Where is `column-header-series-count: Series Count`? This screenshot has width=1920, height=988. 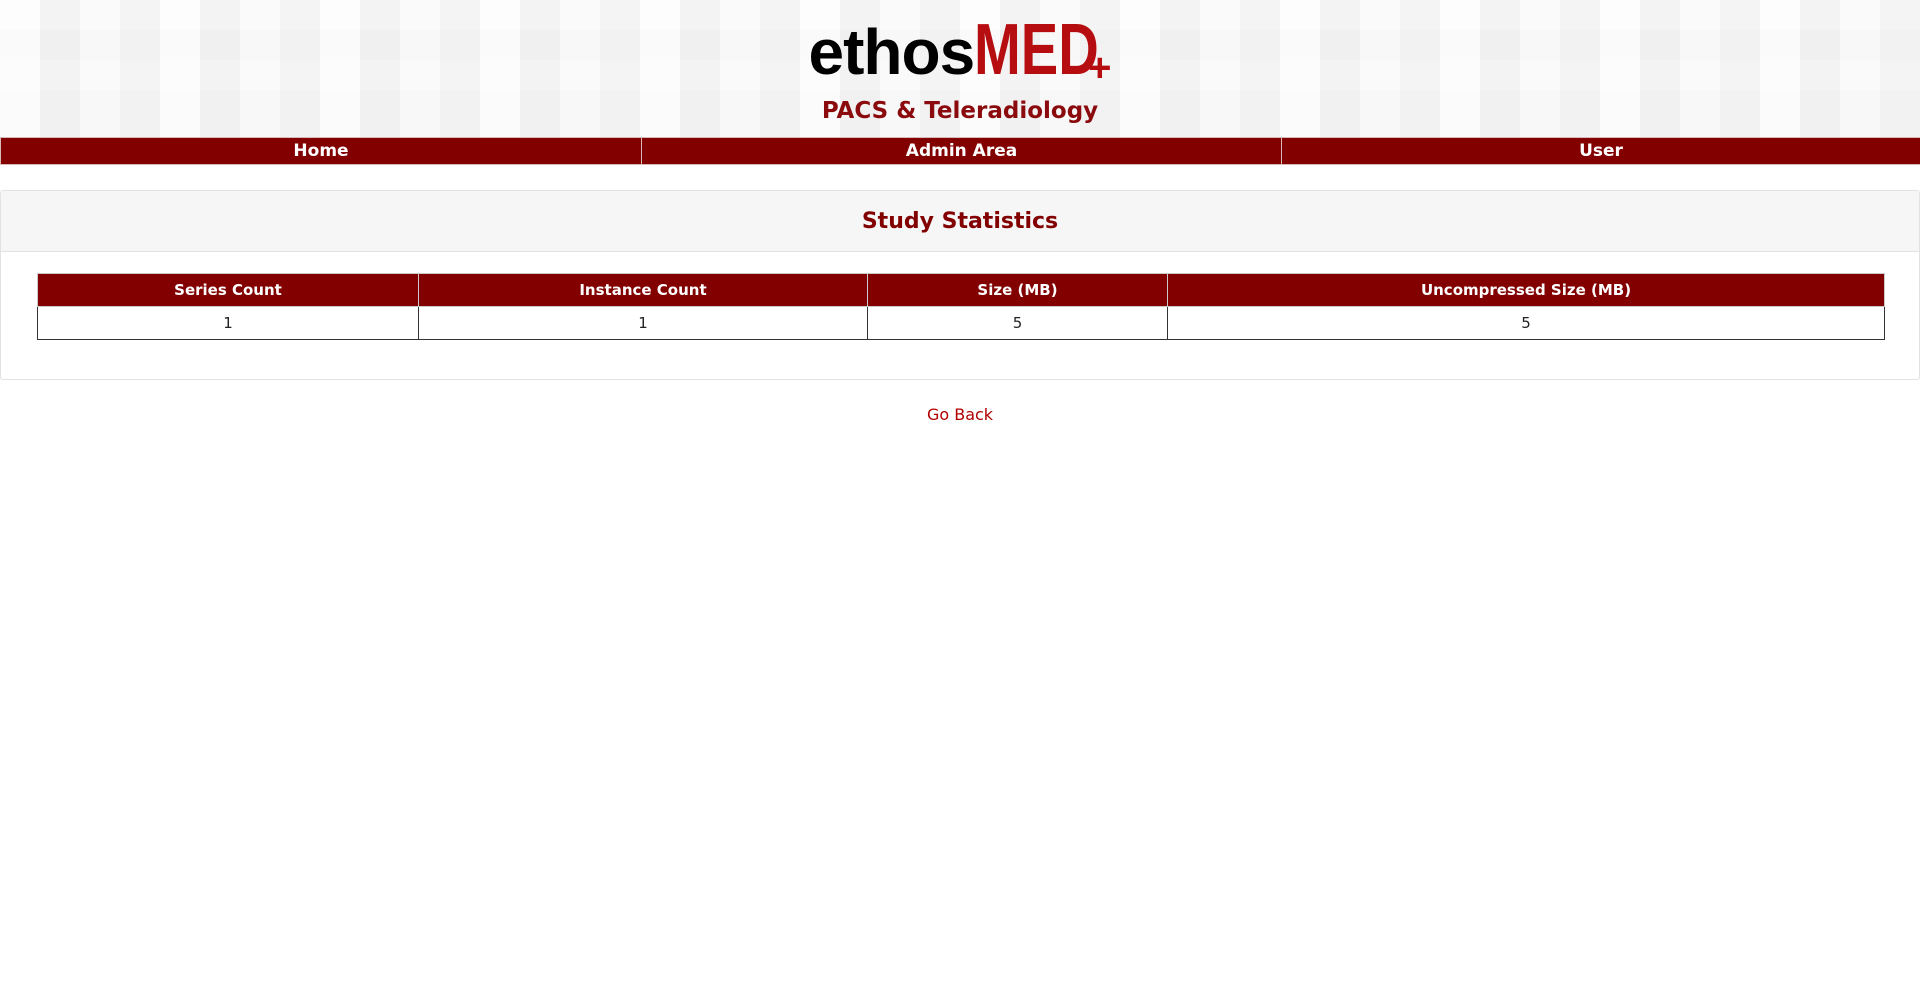 column-header-series-count: Series Count is located at coordinates (228, 290).